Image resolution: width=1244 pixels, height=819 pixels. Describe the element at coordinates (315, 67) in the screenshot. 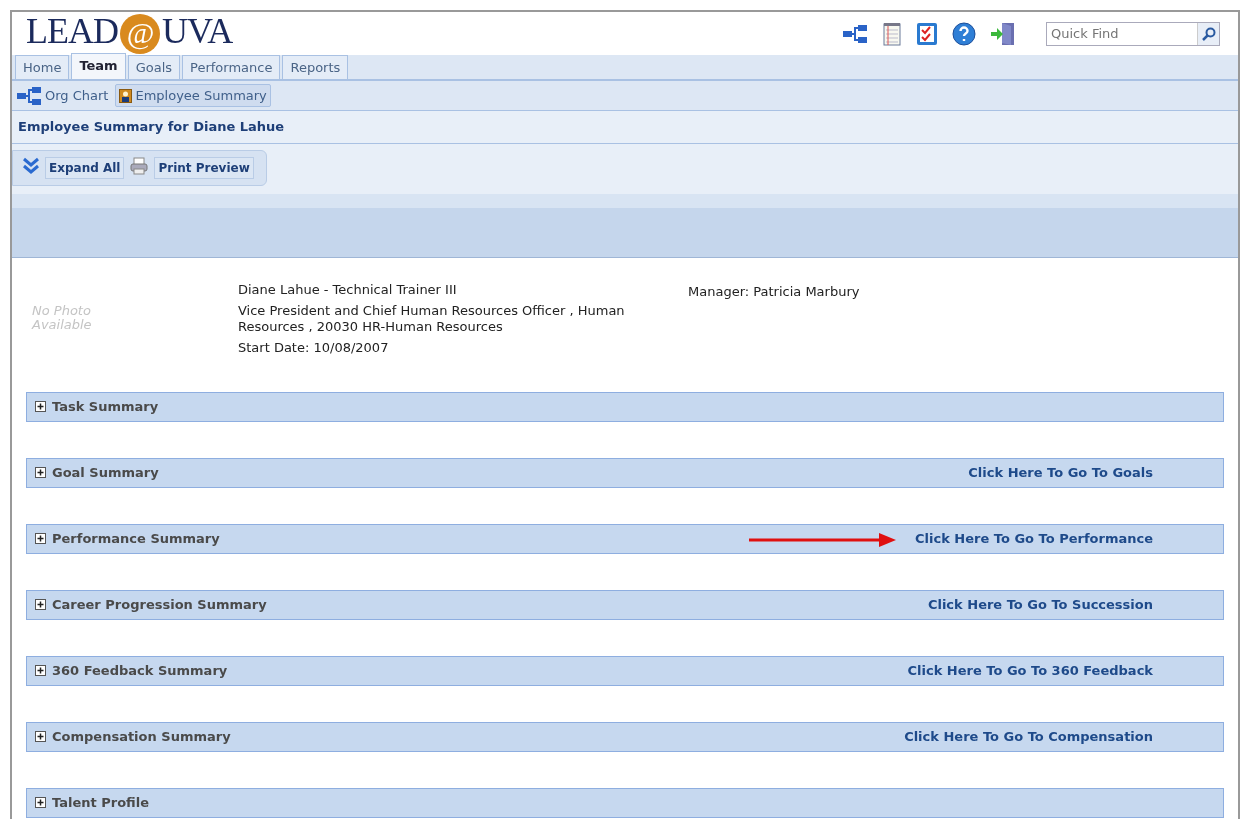

I see `tab: Reports` at that location.